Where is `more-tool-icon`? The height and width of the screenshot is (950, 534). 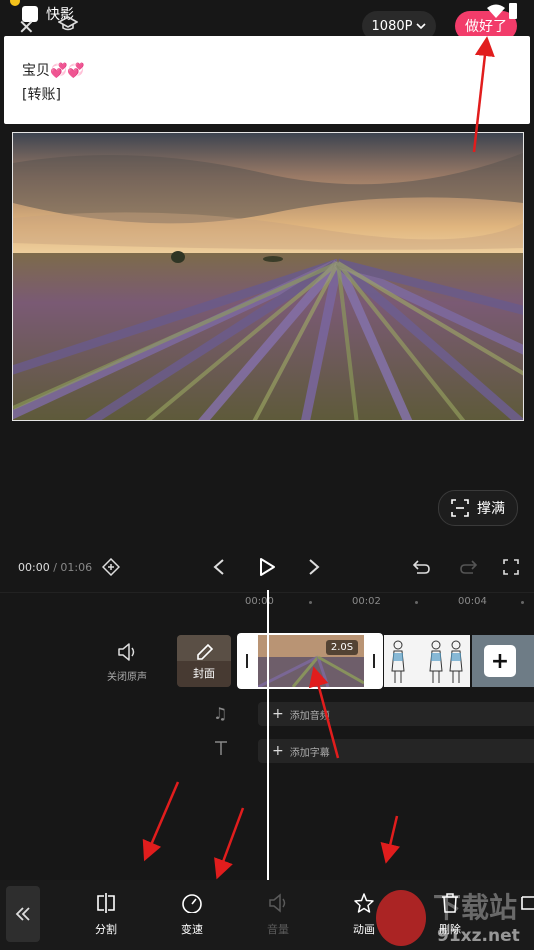 more-tool-icon is located at coordinates (527, 903).